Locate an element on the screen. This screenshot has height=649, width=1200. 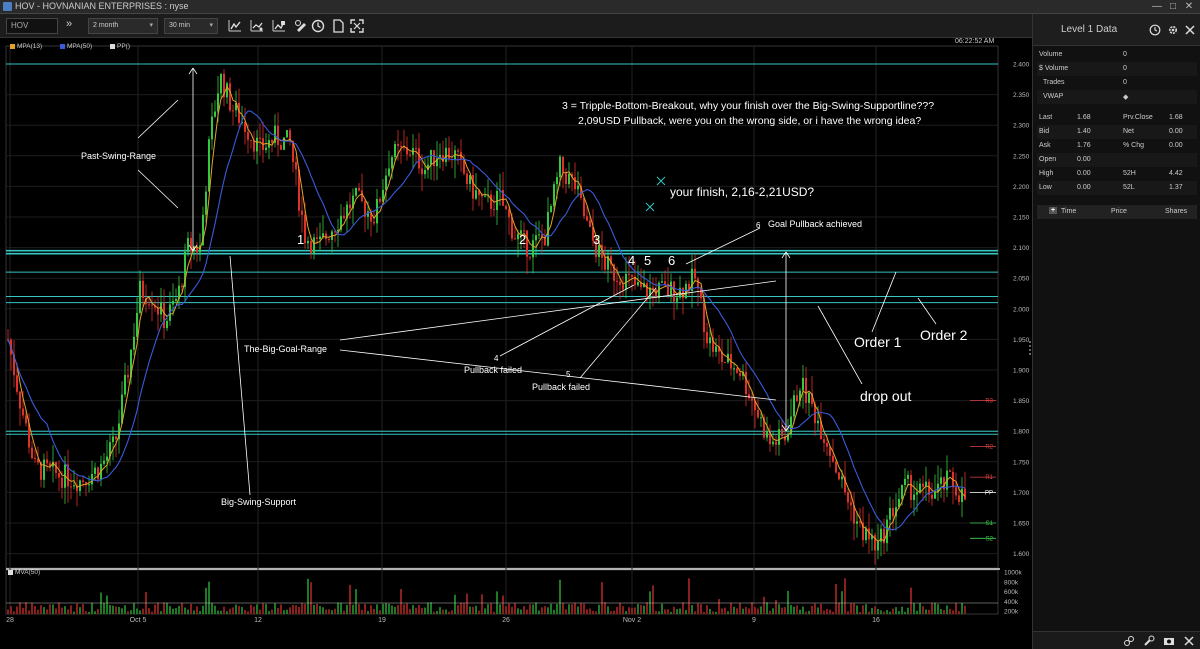
tools-icon is located at coordinates (301, 26).